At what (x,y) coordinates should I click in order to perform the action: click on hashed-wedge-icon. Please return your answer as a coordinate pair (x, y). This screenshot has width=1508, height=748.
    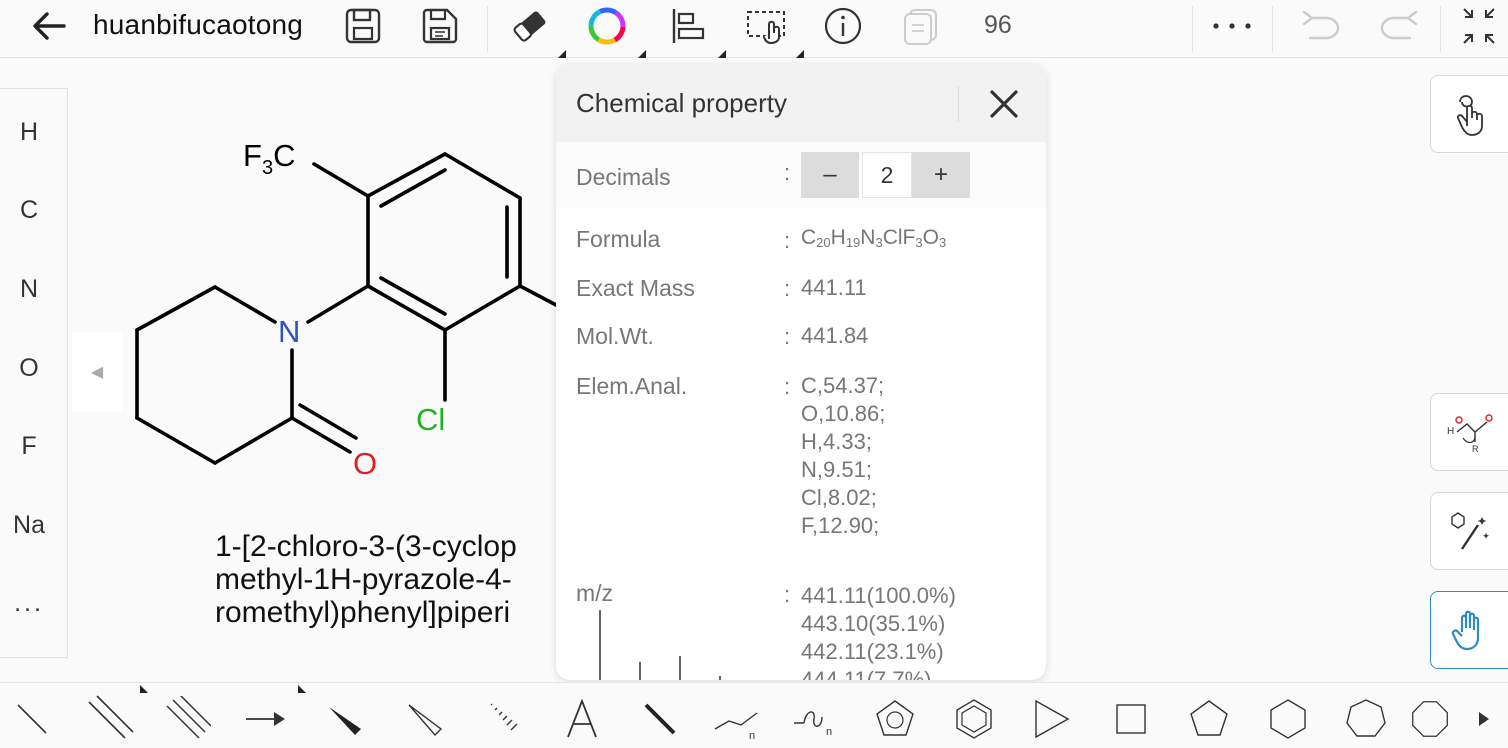
    Looking at the image, I should click on (504, 717).